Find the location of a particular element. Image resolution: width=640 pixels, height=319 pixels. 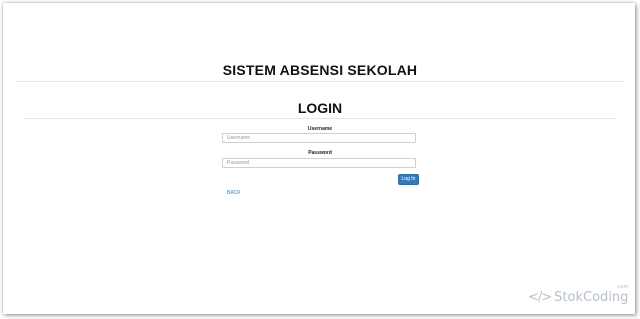

username-label: Username is located at coordinates (320, 129).